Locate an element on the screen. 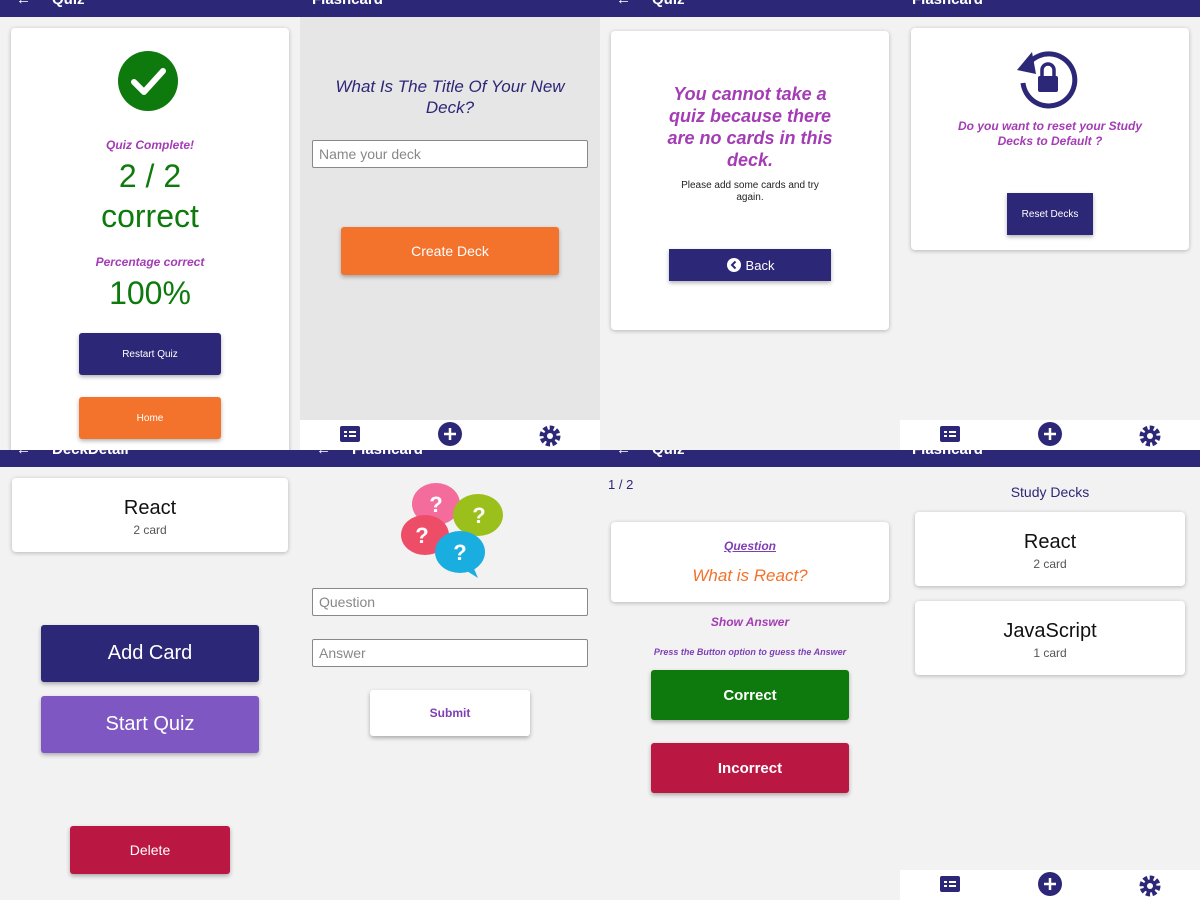  back-circle-icon is located at coordinates (733, 265).